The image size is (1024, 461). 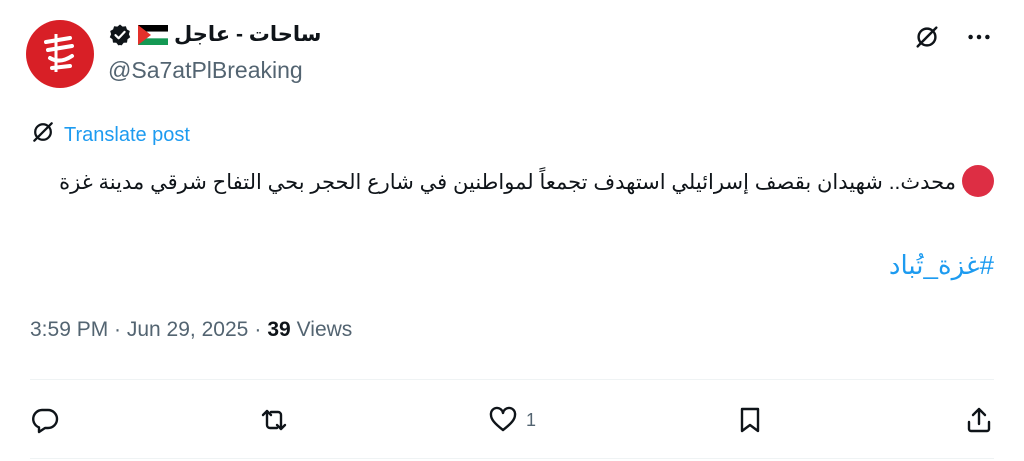 What do you see at coordinates (953, 37) in the screenshot?
I see `post-top-actions` at bounding box center [953, 37].